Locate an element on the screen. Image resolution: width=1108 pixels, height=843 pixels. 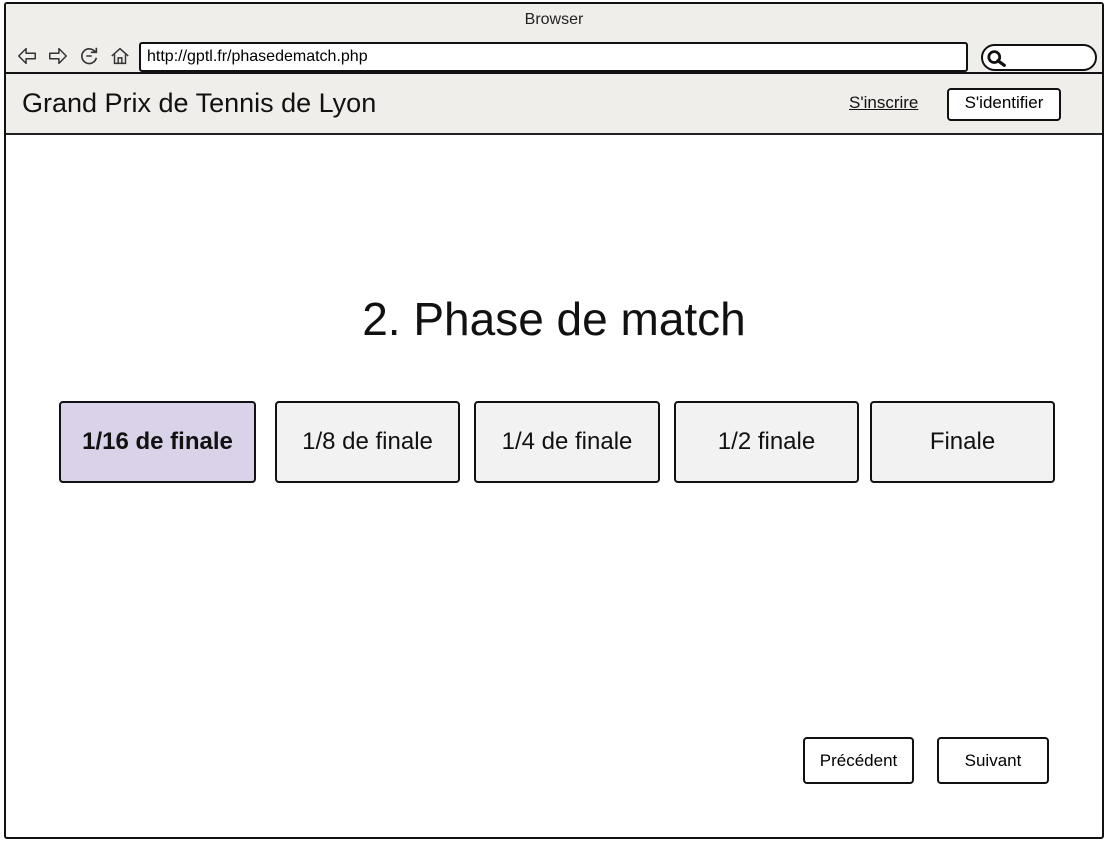
signup-link: S'inscrire is located at coordinates (883, 103).